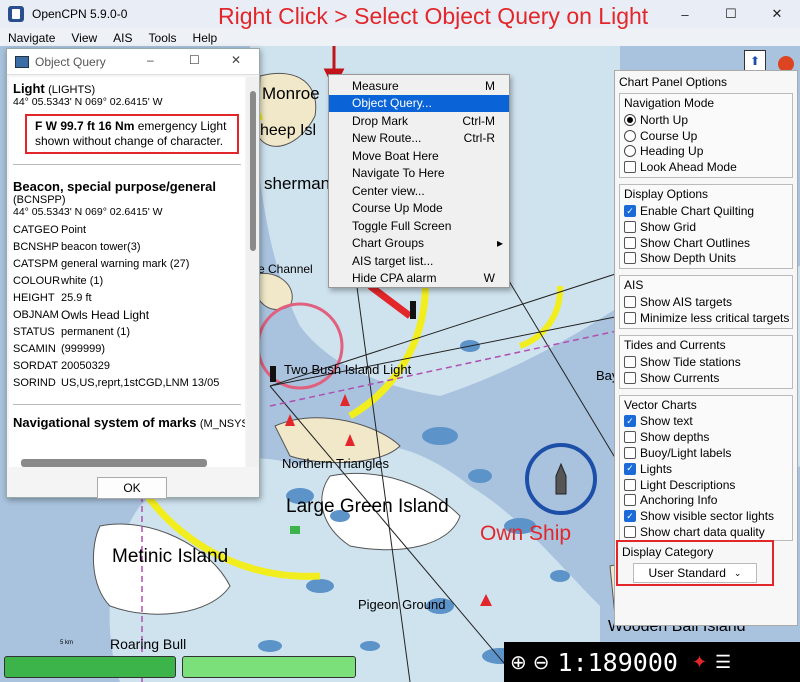 This screenshot has height=682, width=800. I want to click on compass-rose-icon: ✦, so click(699, 662).